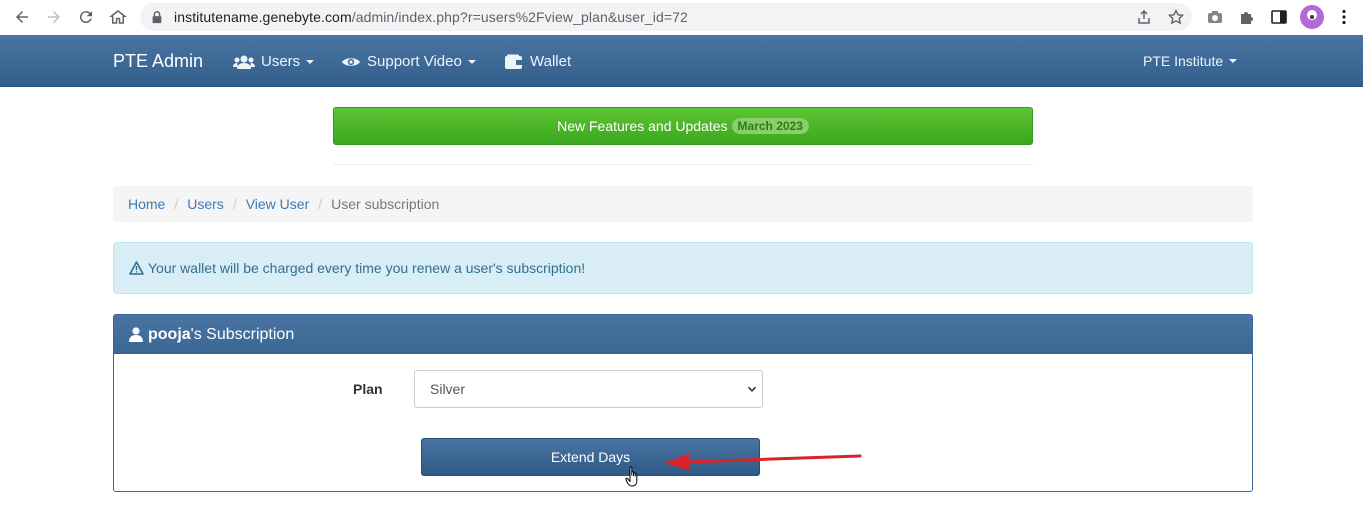  What do you see at coordinates (281, 61) in the screenshot?
I see `nav-users-label: Users` at bounding box center [281, 61].